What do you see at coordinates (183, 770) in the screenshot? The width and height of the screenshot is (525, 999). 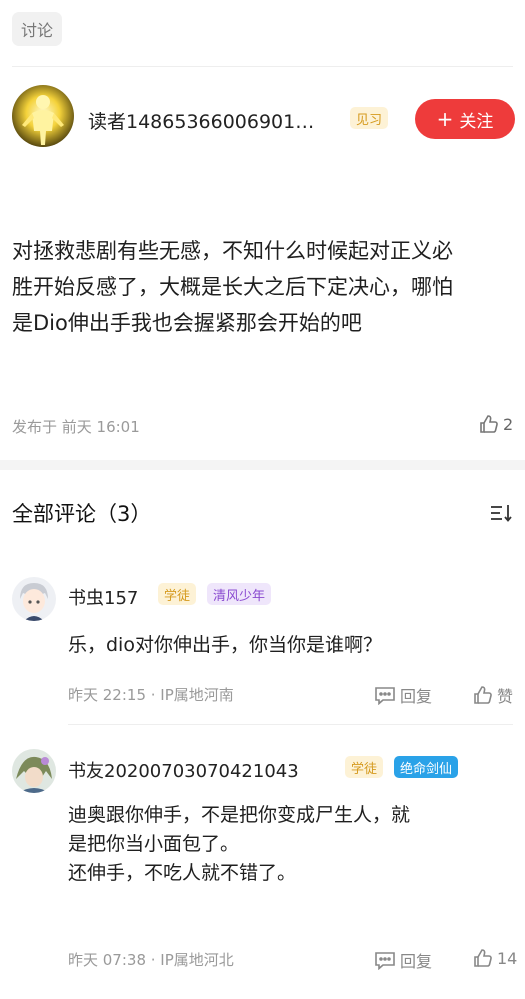 I see `commenter-name: 书友20200703070421043` at bounding box center [183, 770].